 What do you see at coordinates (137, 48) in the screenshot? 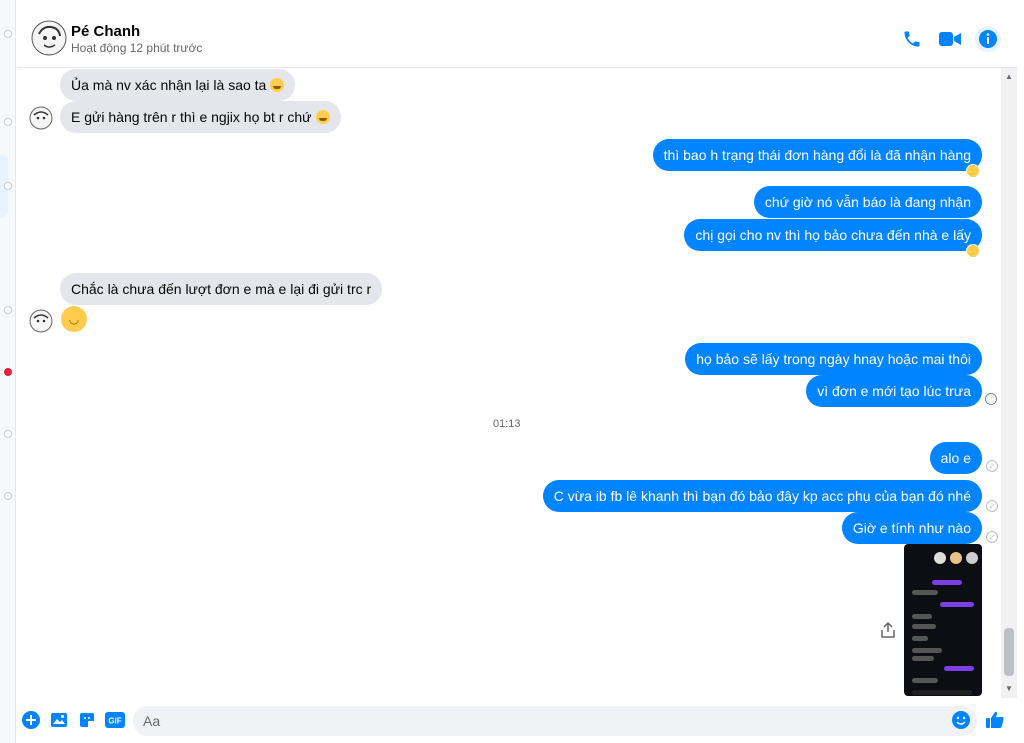
I see `contact-status: Hoạt động 12 phút trước` at bounding box center [137, 48].